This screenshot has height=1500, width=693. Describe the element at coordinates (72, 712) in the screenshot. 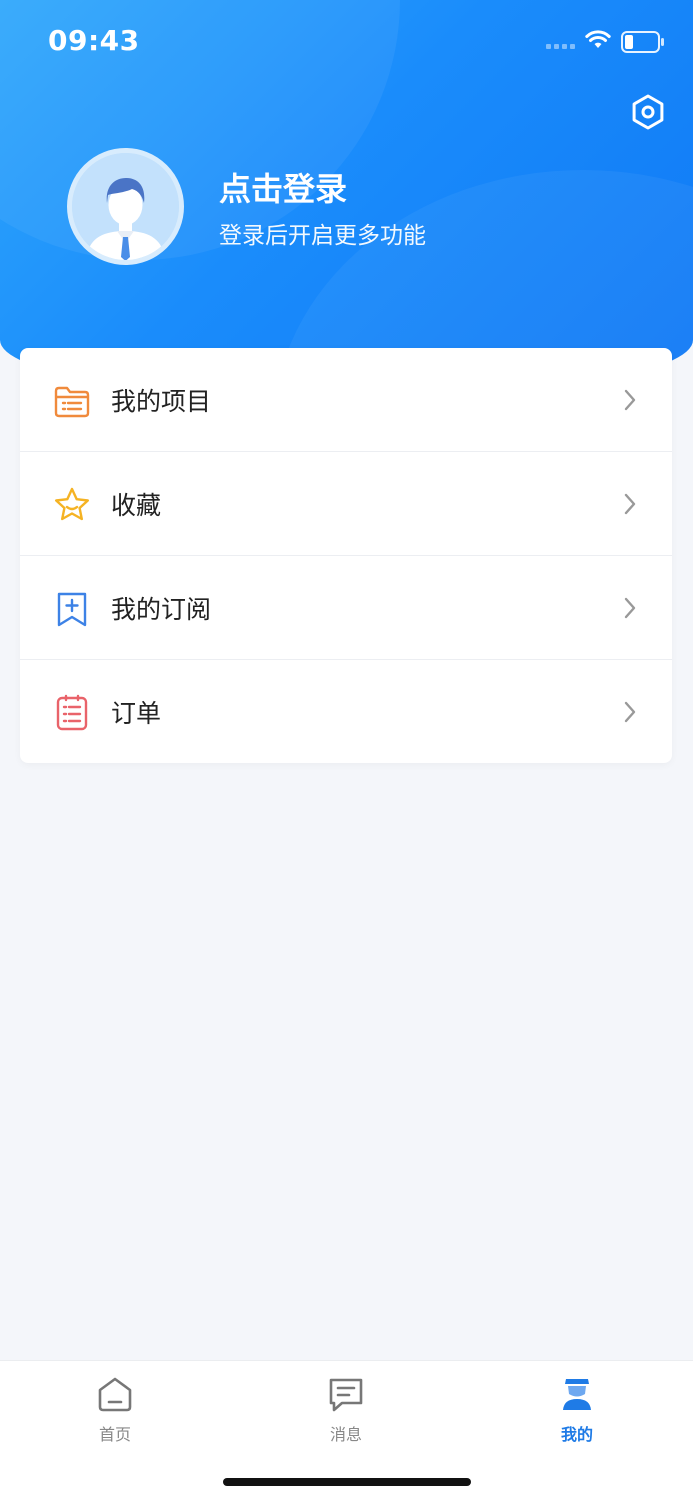

I see `order-list-icon` at that location.